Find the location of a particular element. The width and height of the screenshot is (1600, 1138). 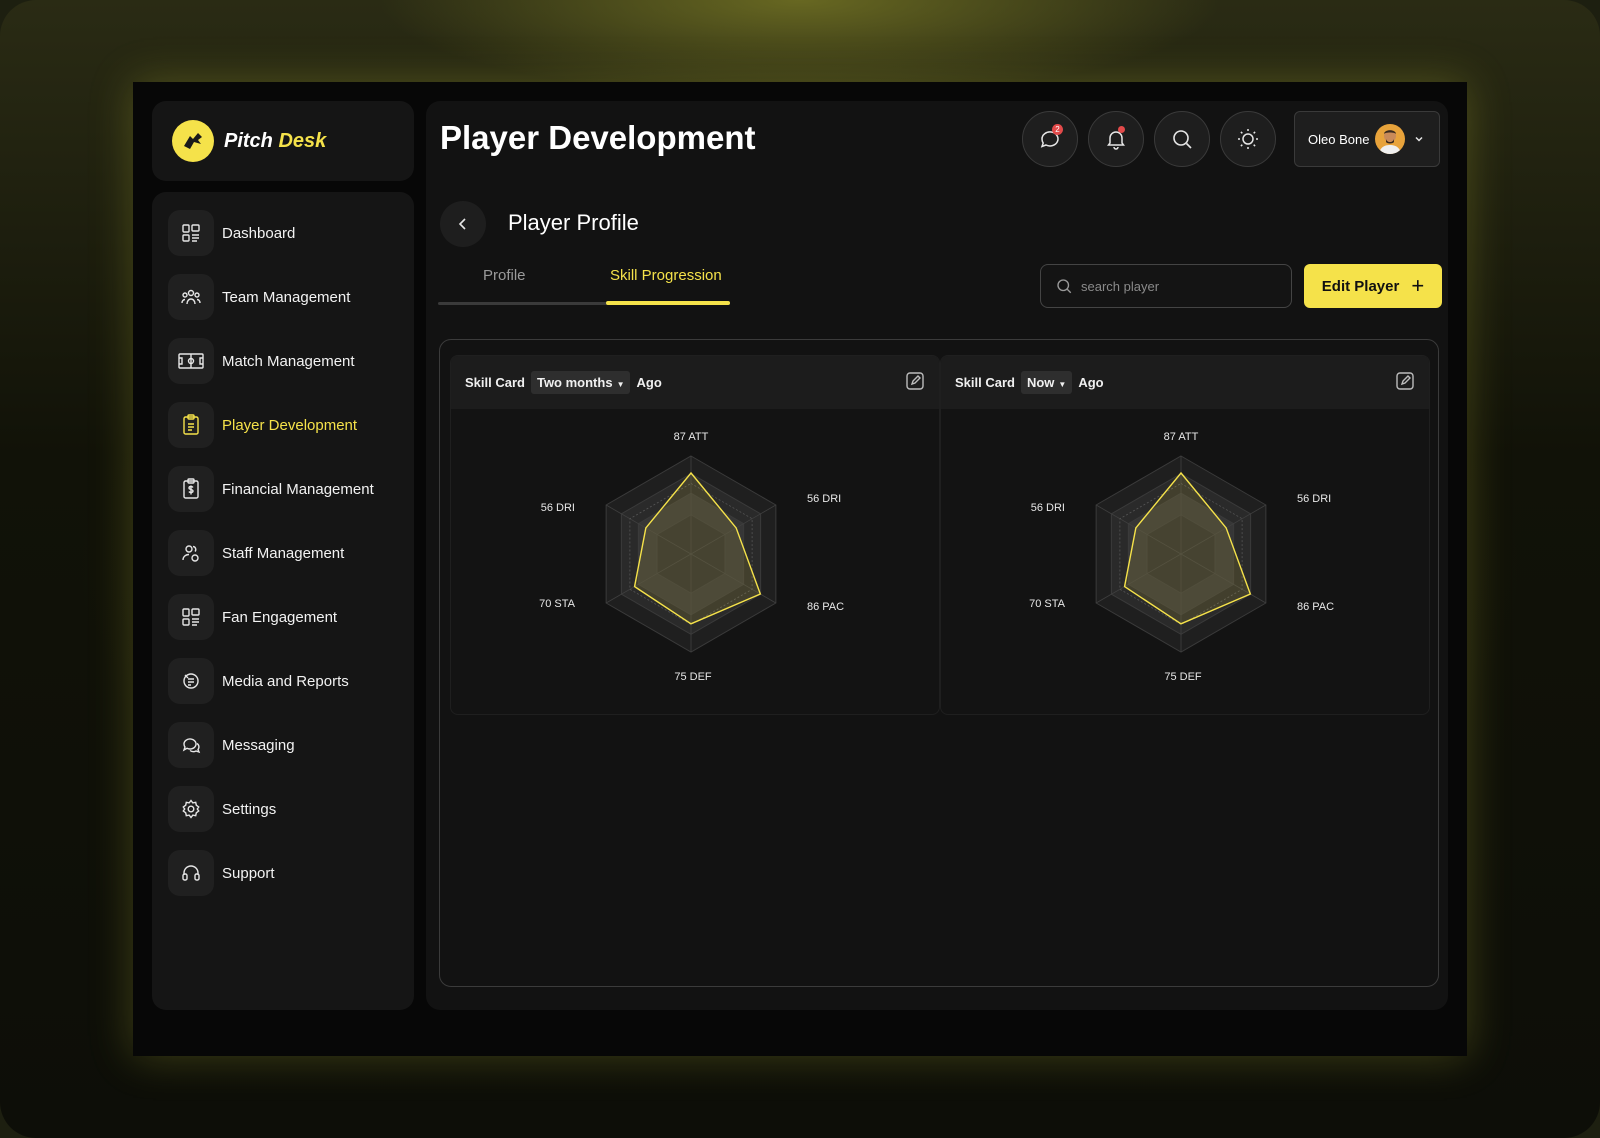

sidebar-item-label: Team Management is located at coordinates (286, 297).